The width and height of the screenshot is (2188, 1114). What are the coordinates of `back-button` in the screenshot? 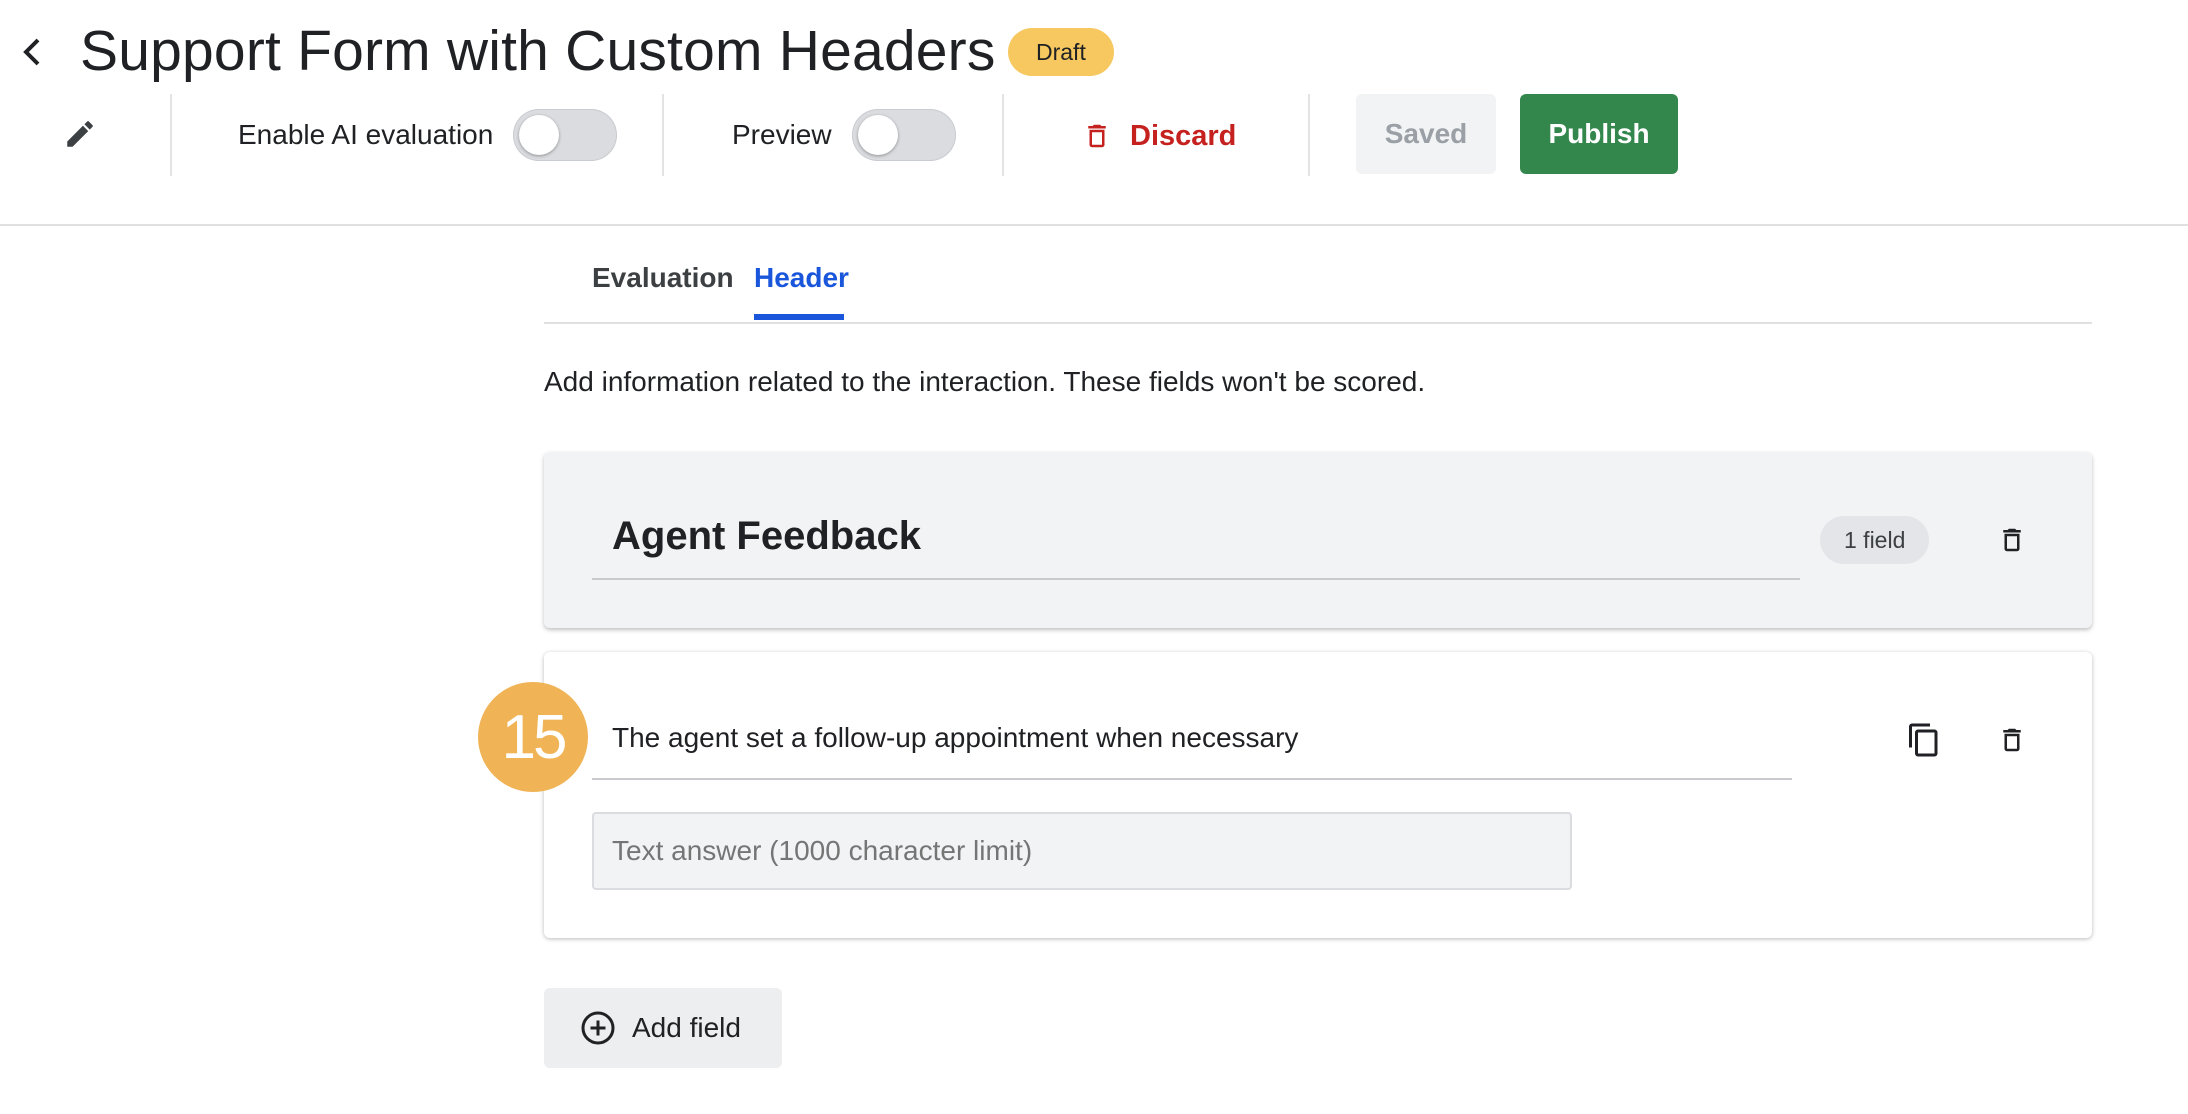 It's located at (32, 52).